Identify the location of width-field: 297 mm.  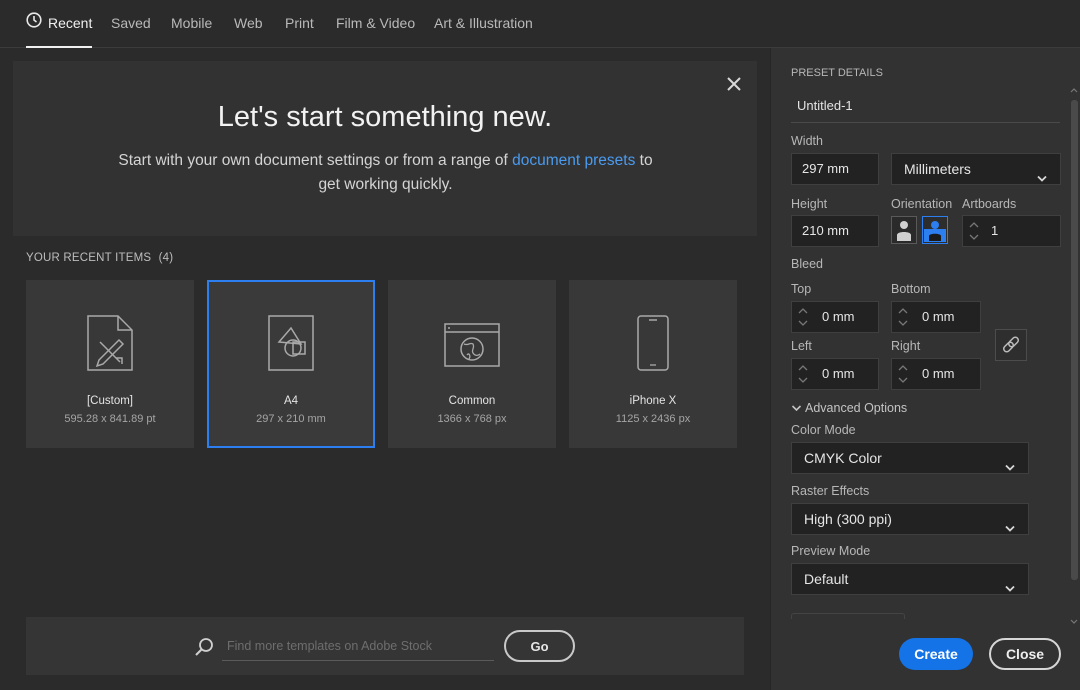
(835, 169).